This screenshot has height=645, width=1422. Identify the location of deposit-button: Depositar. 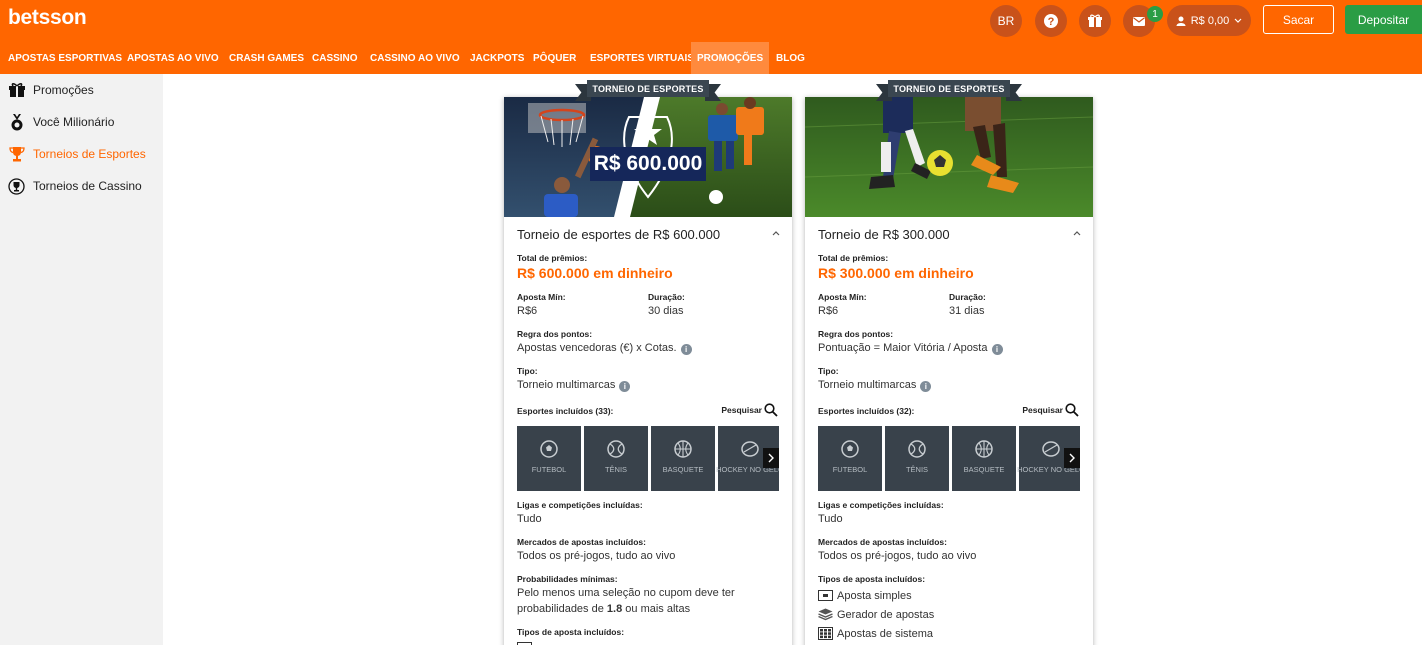
(1383, 19).